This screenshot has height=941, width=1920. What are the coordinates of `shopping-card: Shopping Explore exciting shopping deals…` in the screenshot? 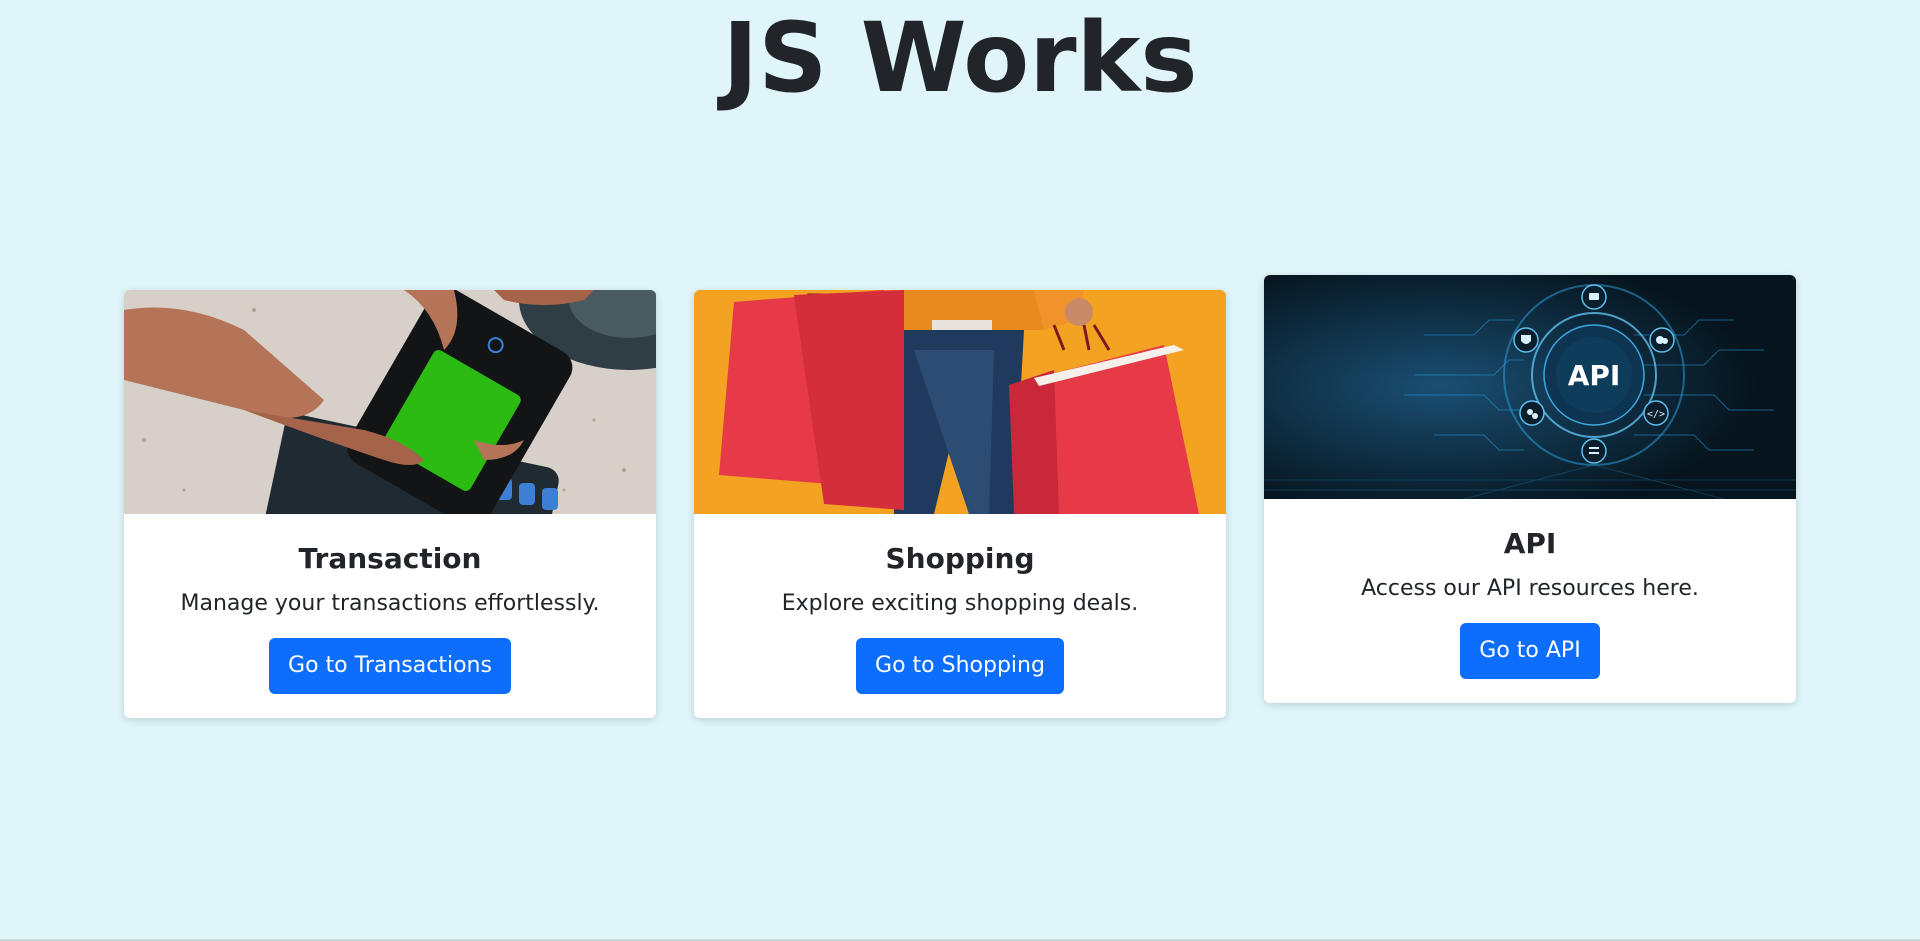 It's located at (960, 504).